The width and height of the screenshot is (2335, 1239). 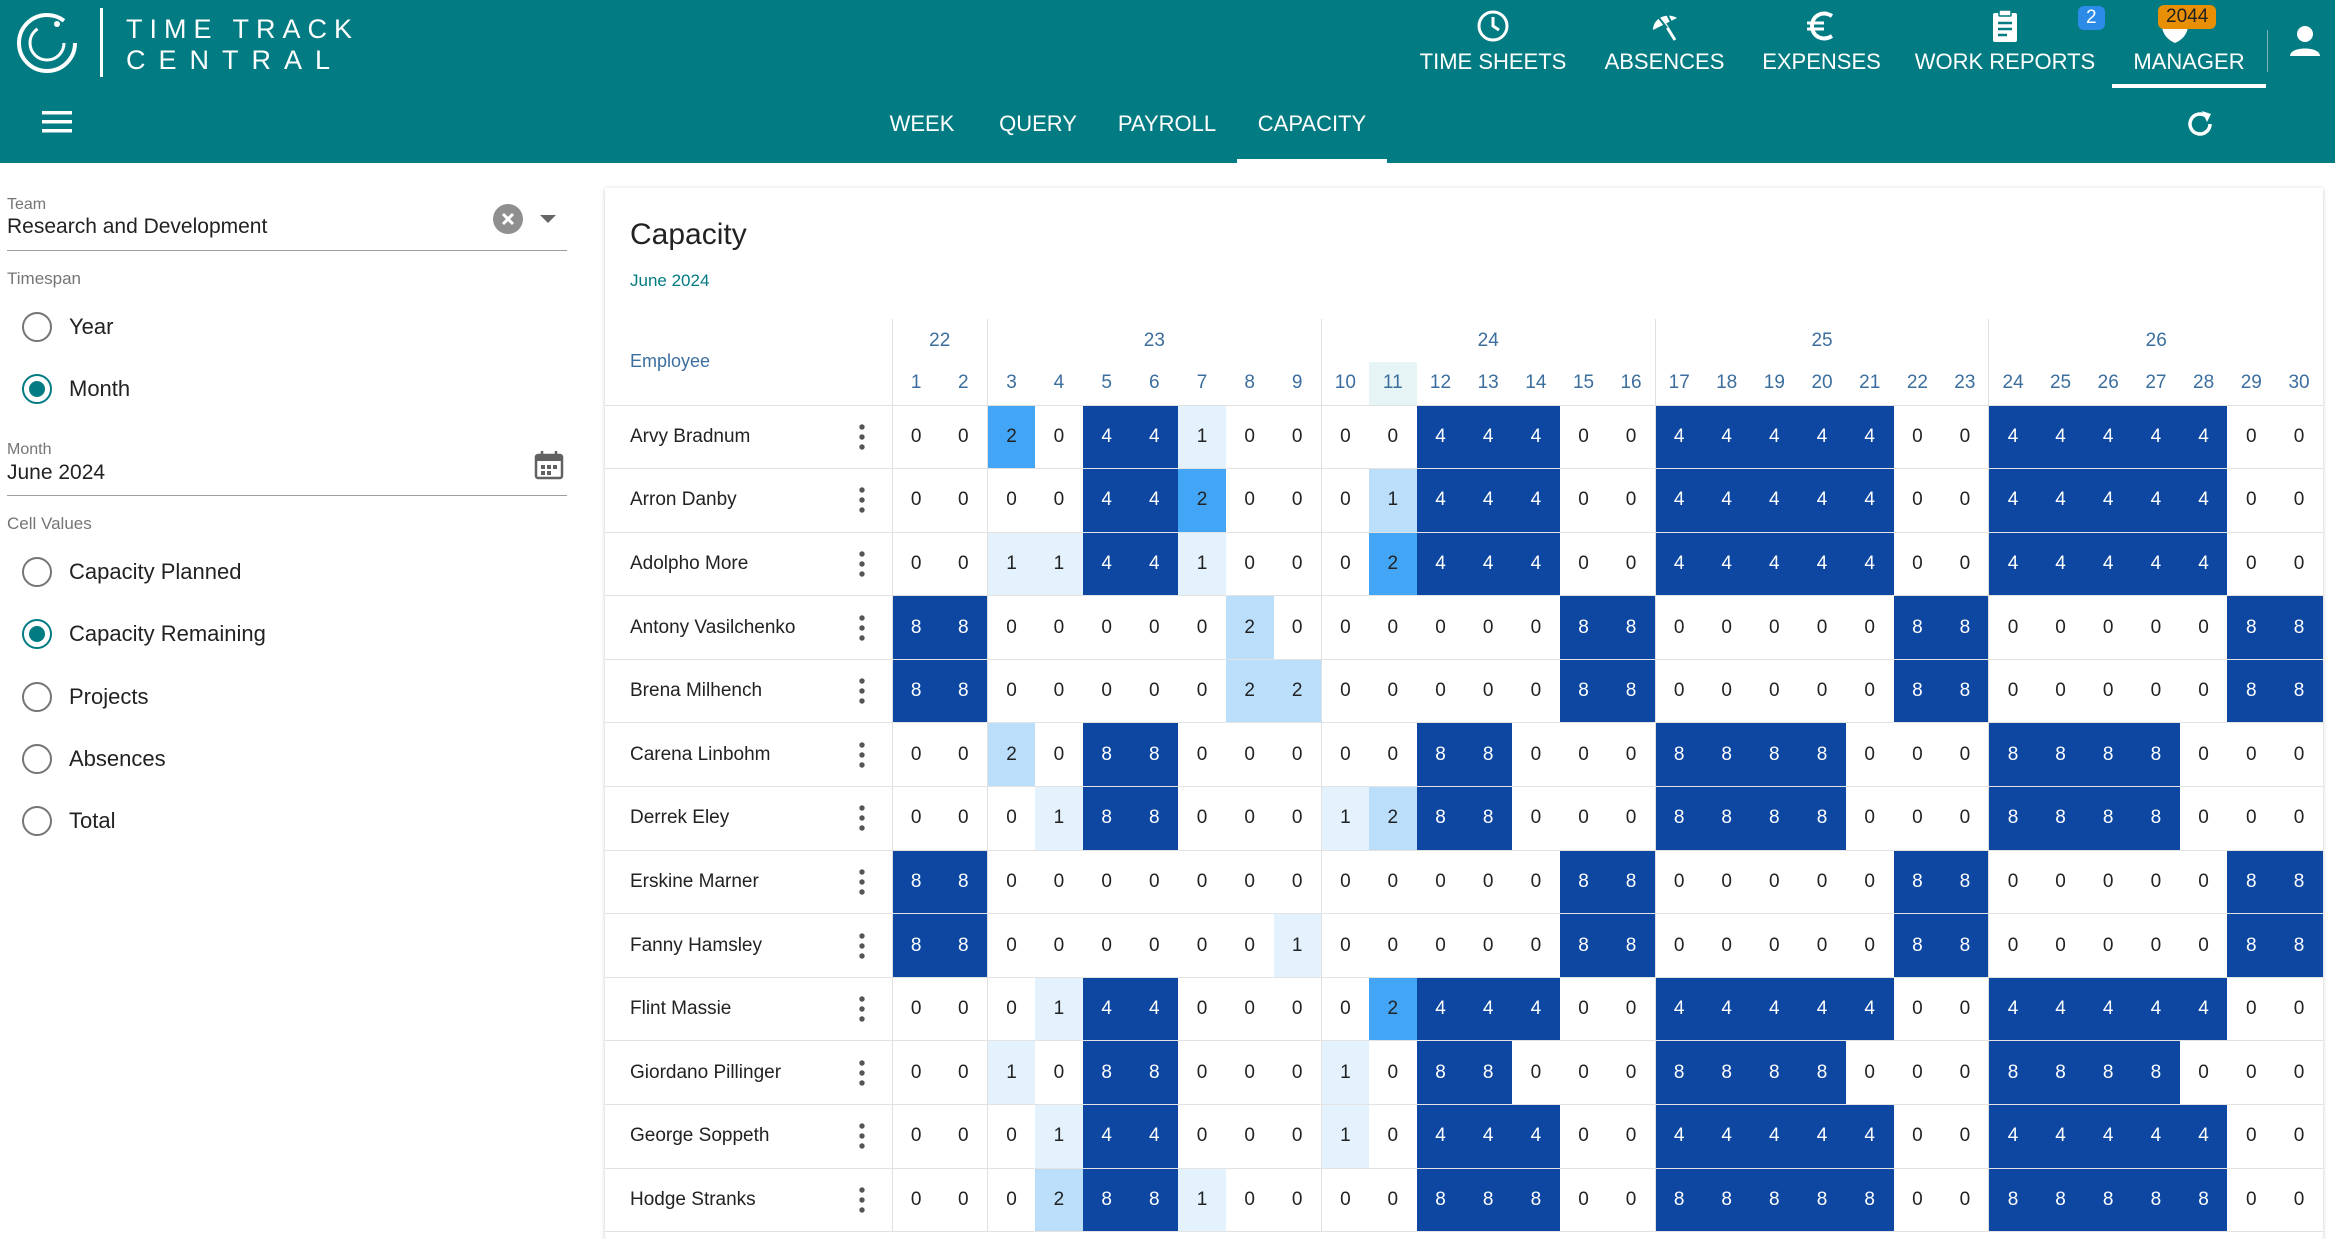 I want to click on tab-capacity: CAPACITY, so click(x=1312, y=129).